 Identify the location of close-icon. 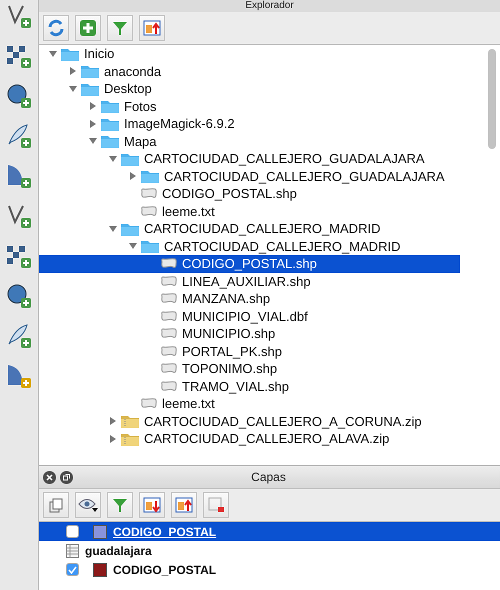
(49, 477).